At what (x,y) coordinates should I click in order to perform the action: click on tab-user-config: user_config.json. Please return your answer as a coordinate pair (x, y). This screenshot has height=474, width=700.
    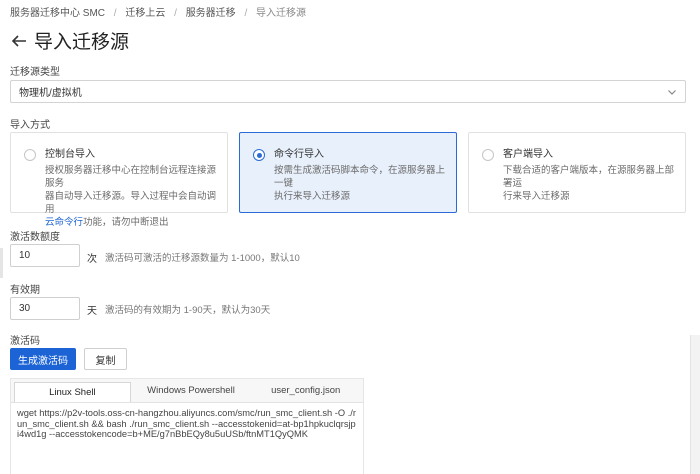
    Looking at the image, I should click on (305, 390).